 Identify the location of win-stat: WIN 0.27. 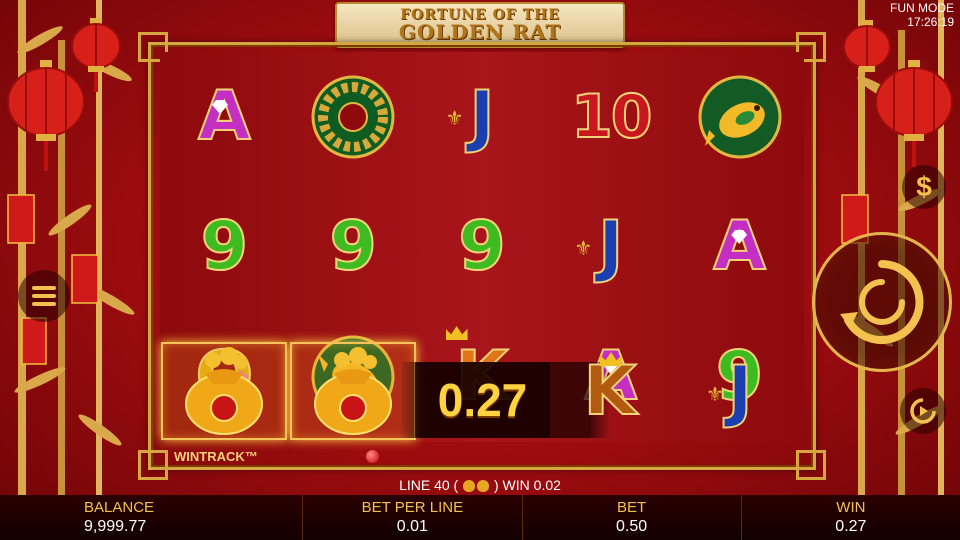
(851, 517).